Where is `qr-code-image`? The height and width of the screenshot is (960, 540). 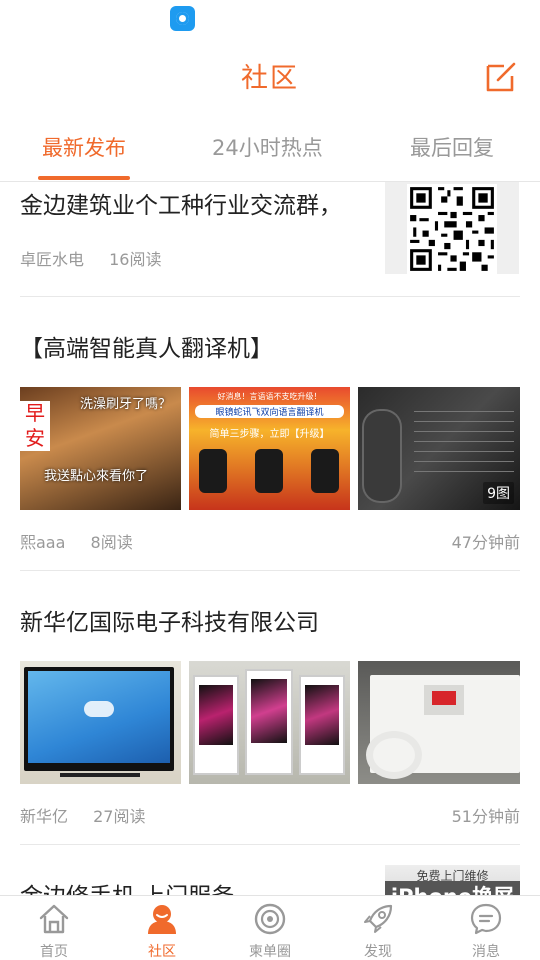 qr-code-image is located at coordinates (452, 229).